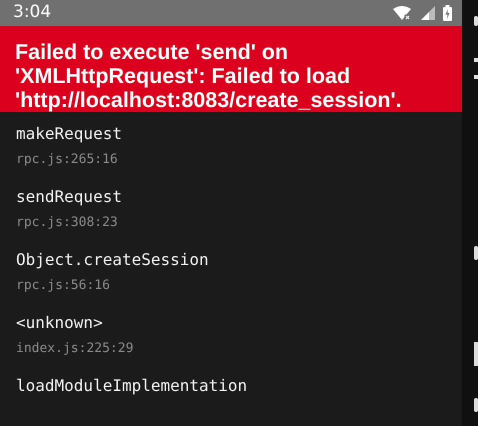 Image resolution: width=478 pixels, height=426 pixels. I want to click on file-location: rpc.js:265:16, so click(67, 159).